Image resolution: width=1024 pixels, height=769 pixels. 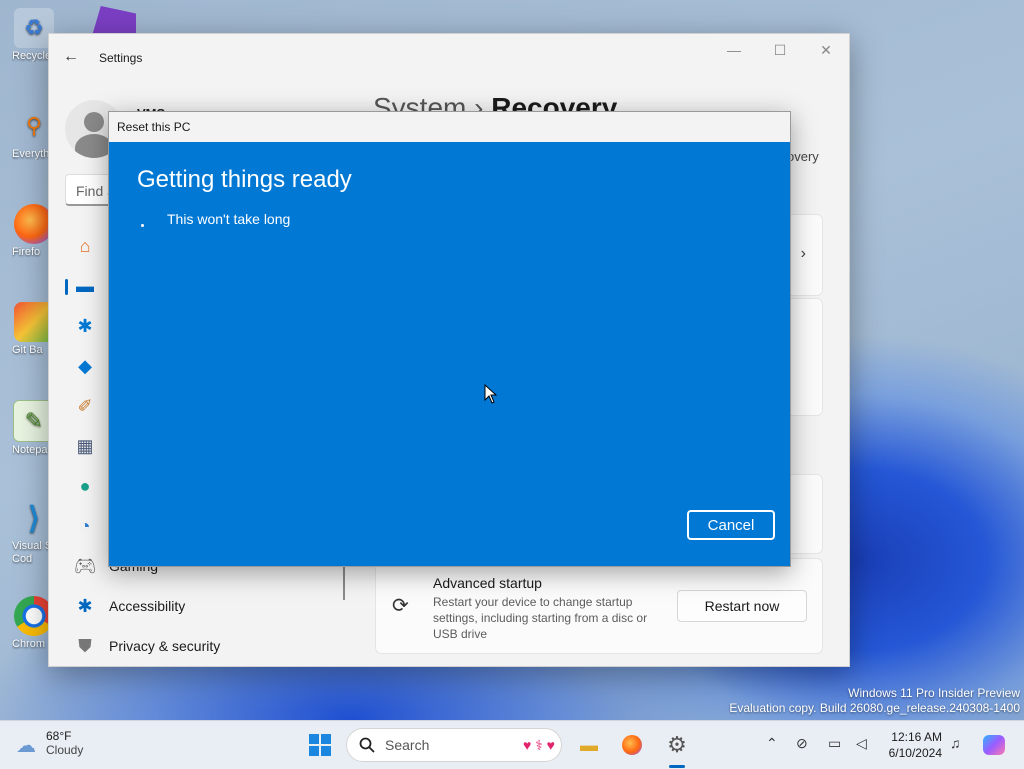 I want to click on reset-dialog-titlebar: Reset this PC, so click(x=449, y=126).